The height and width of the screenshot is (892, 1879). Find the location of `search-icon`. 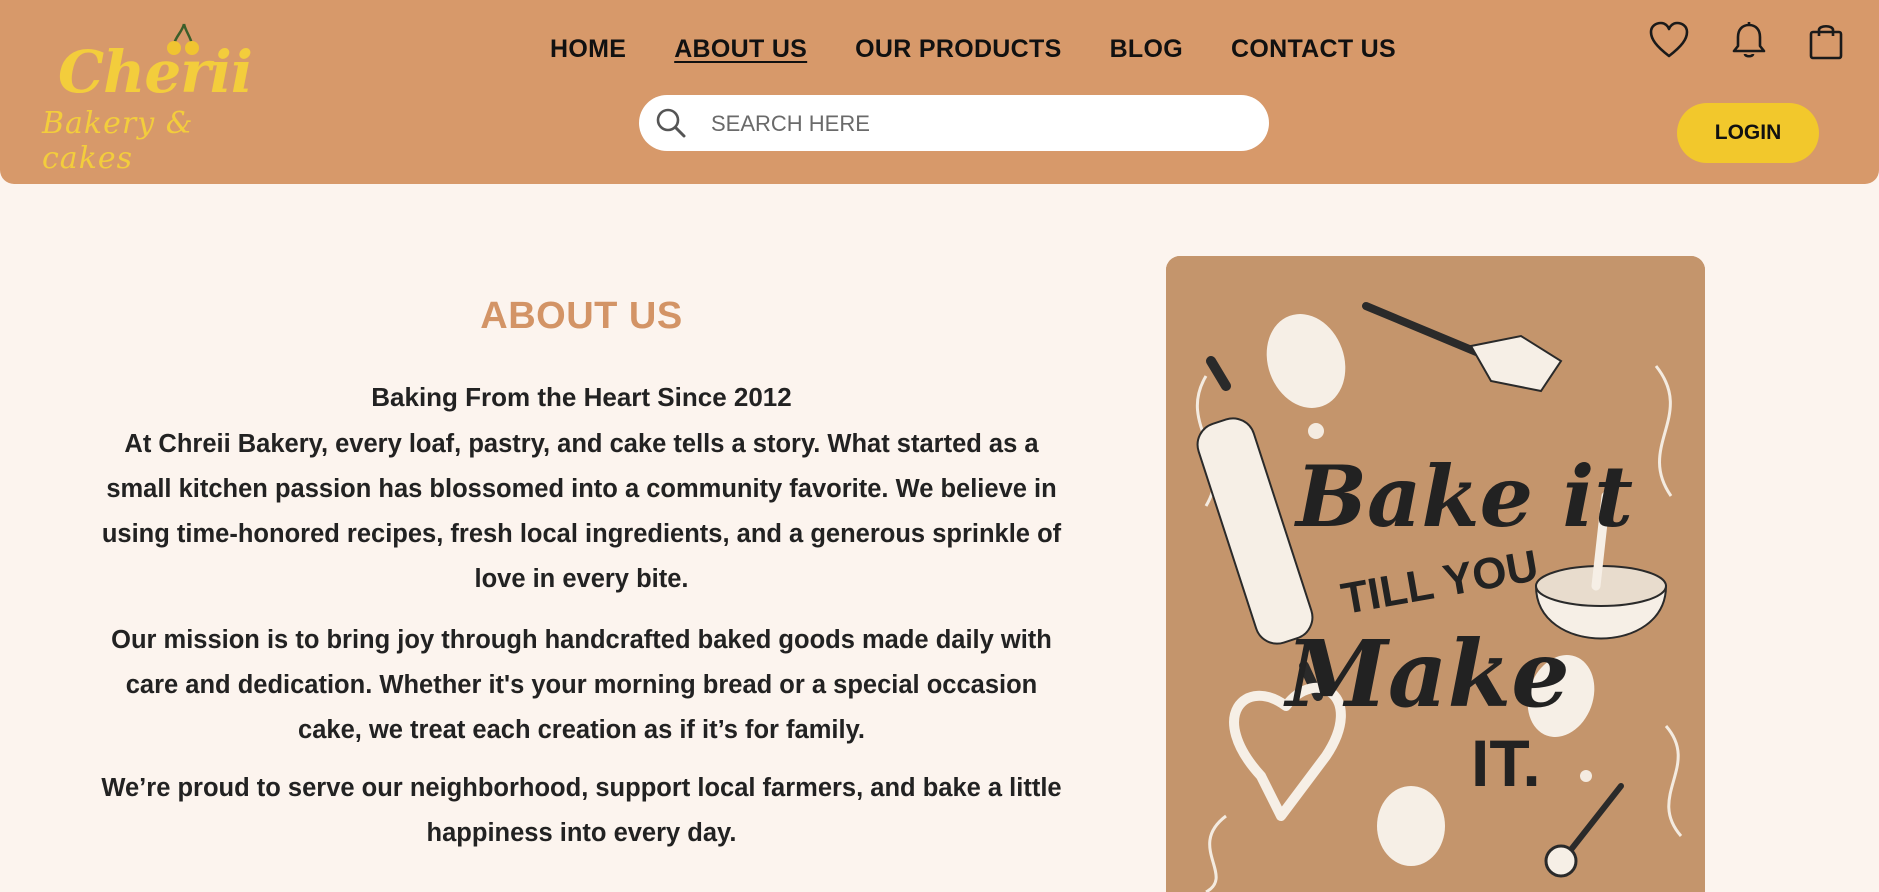

search-icon is located at coordinates (671, 123).